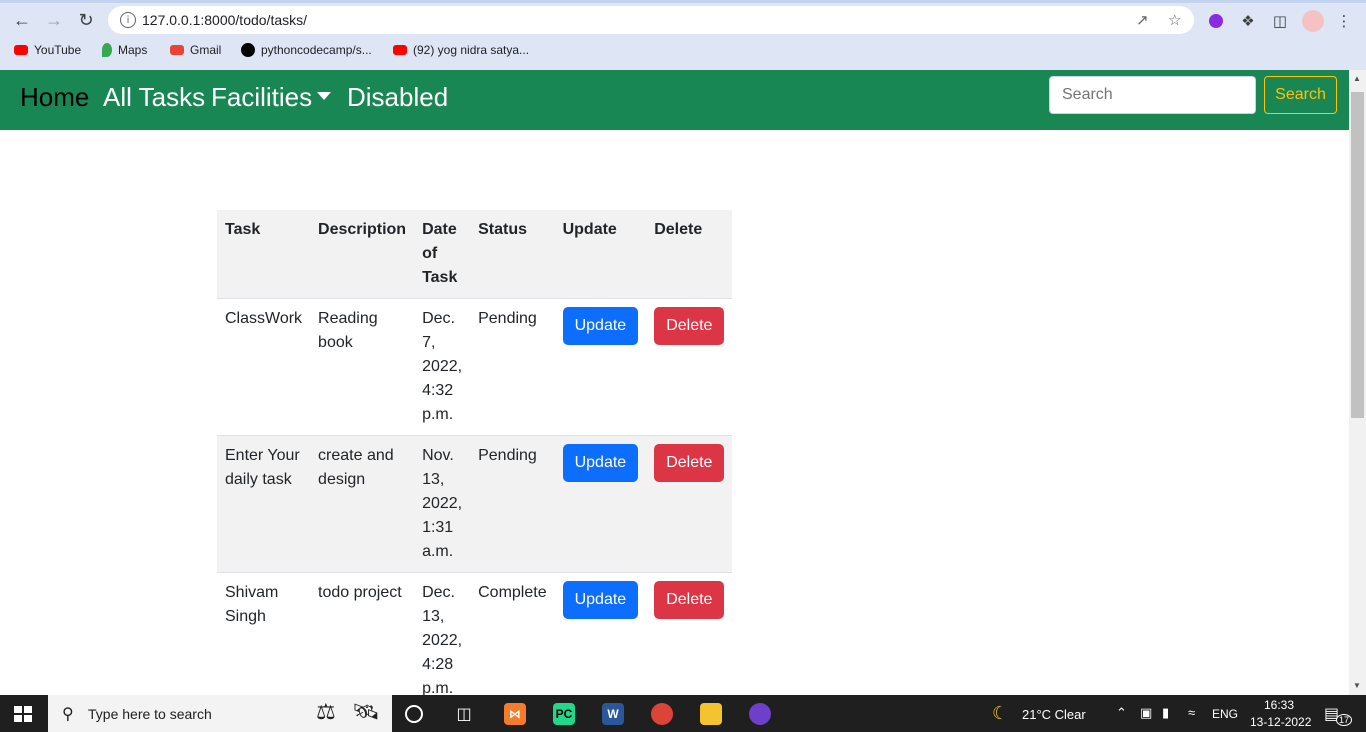 The height and width of the screenshot is (732, 1366). Describe the element at coordinates (1300, 95) in the screenshot. I see `search-button: Search` at that location.